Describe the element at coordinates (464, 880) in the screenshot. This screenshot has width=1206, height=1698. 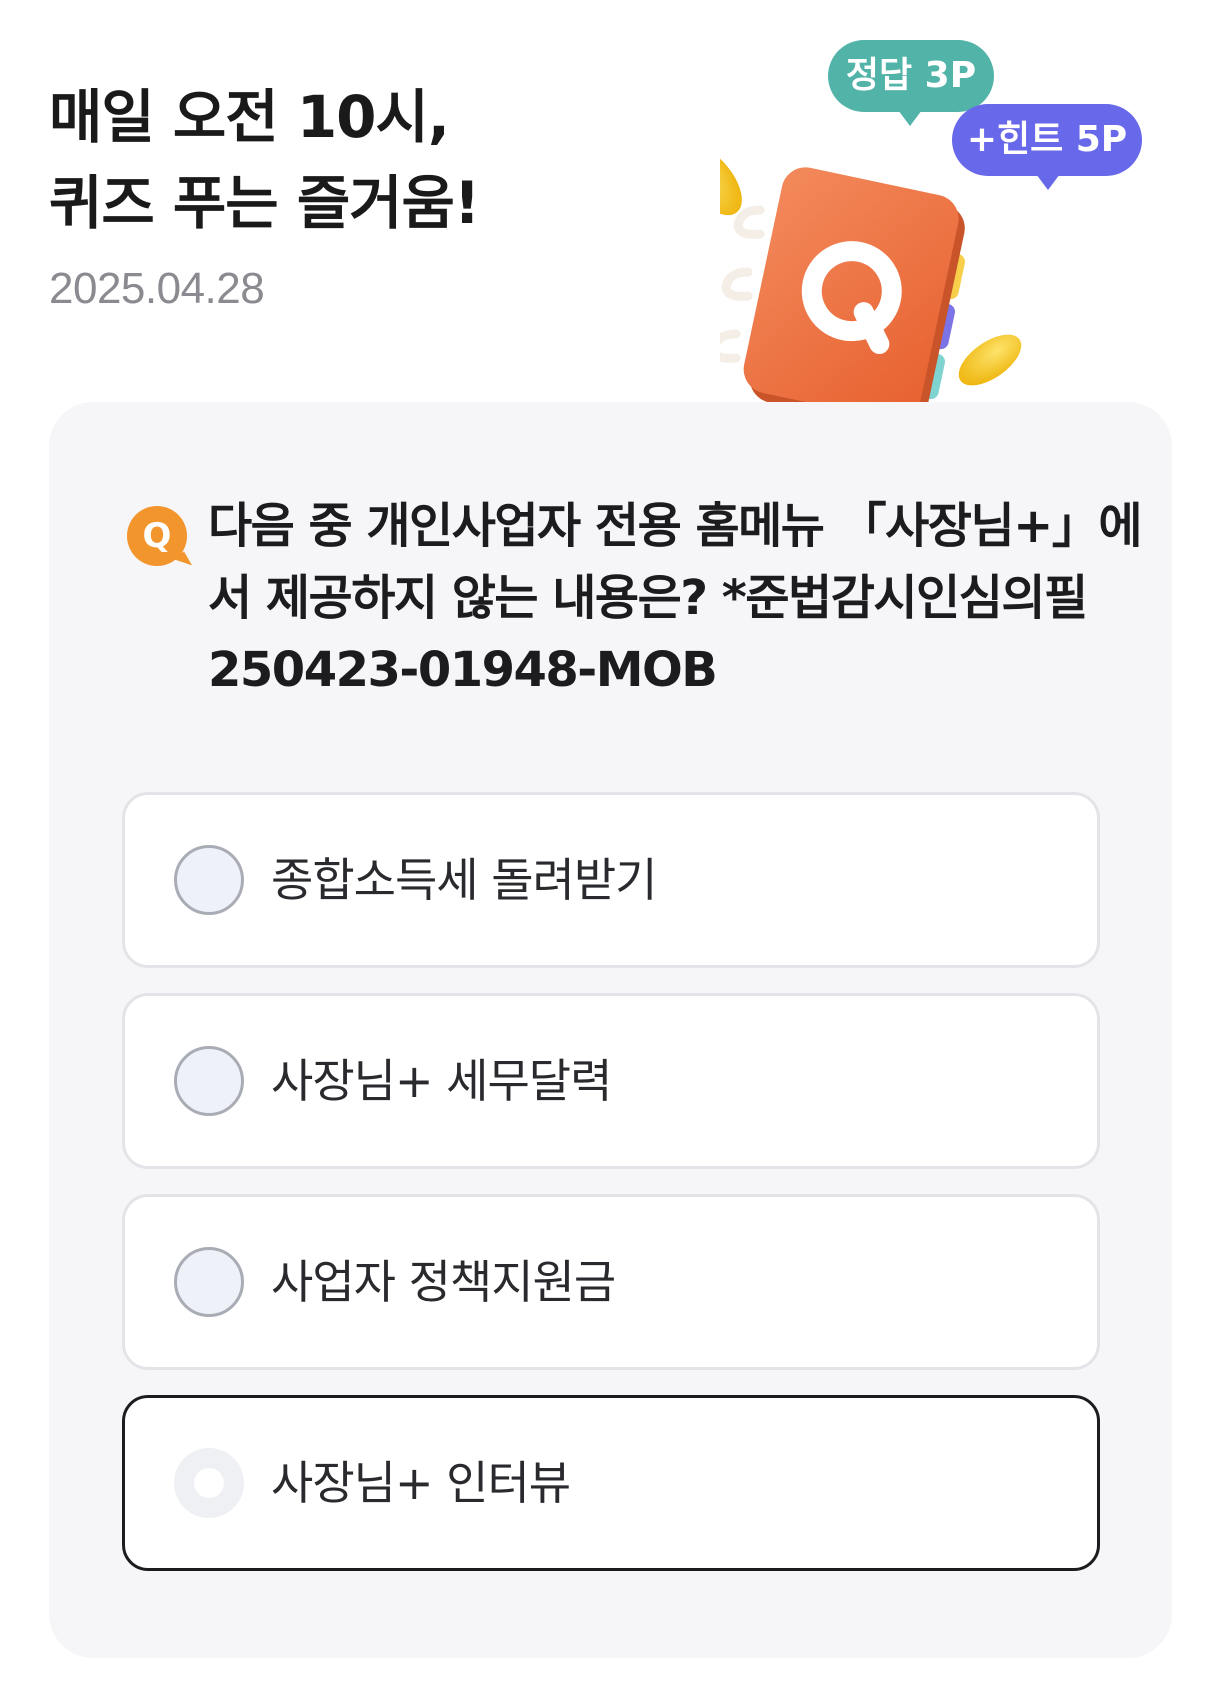
I see `answer-option-label: 종합소득세 돌려받기` at that location.